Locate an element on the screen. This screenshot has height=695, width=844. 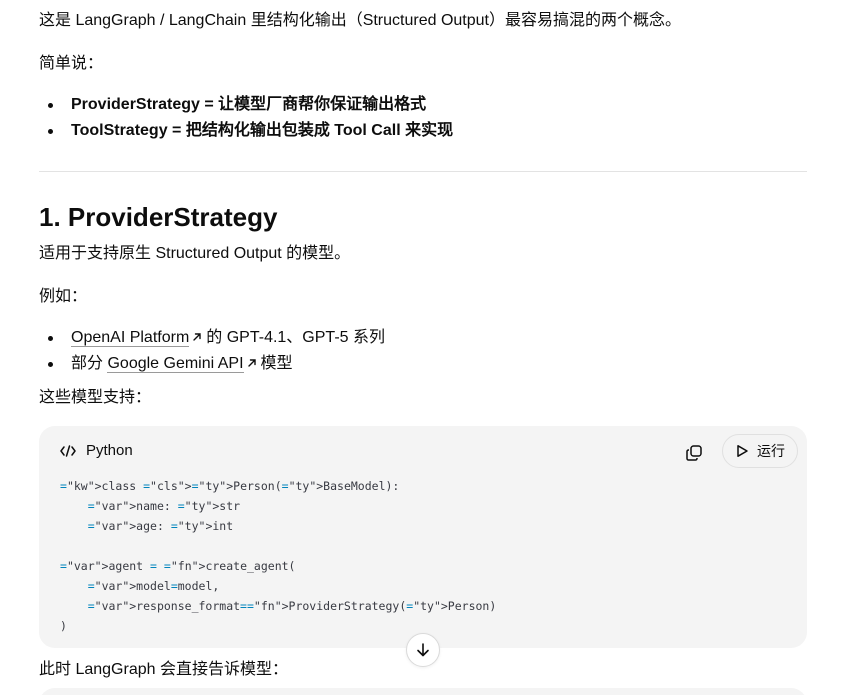
code-brackets-icon is located at coordinates (68, 451).